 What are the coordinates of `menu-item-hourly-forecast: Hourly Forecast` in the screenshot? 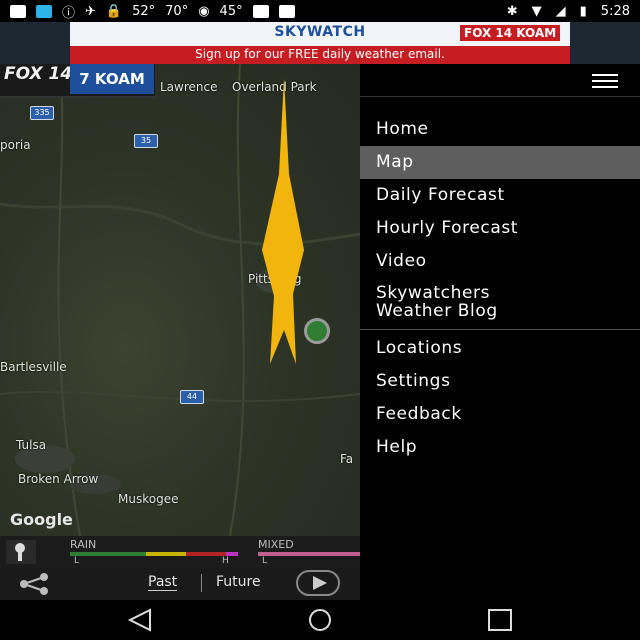 It's located at (500, 228).